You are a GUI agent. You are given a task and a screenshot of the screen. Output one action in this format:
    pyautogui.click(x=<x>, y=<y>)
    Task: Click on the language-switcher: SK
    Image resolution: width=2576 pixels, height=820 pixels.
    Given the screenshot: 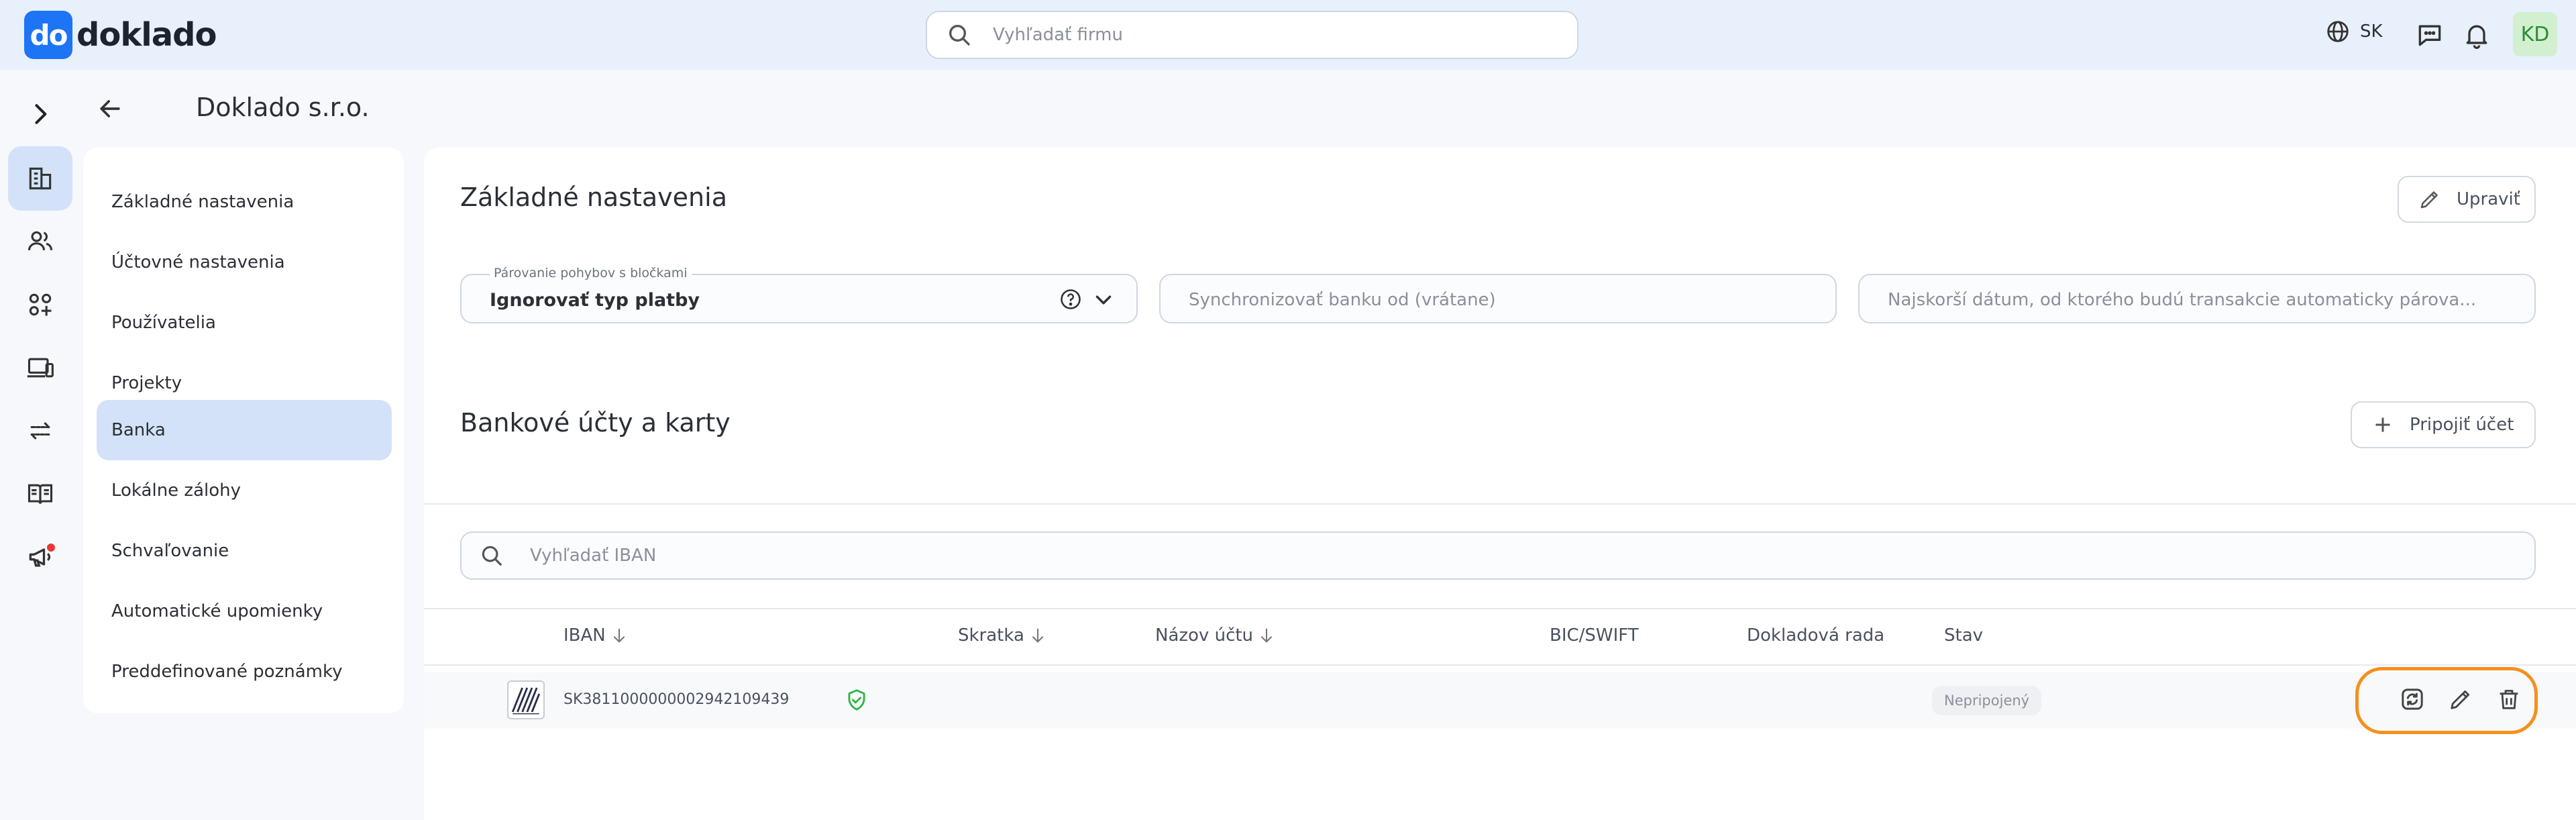 What is the action you would take?
    pyautogui.click(x=2354, y=31)
    